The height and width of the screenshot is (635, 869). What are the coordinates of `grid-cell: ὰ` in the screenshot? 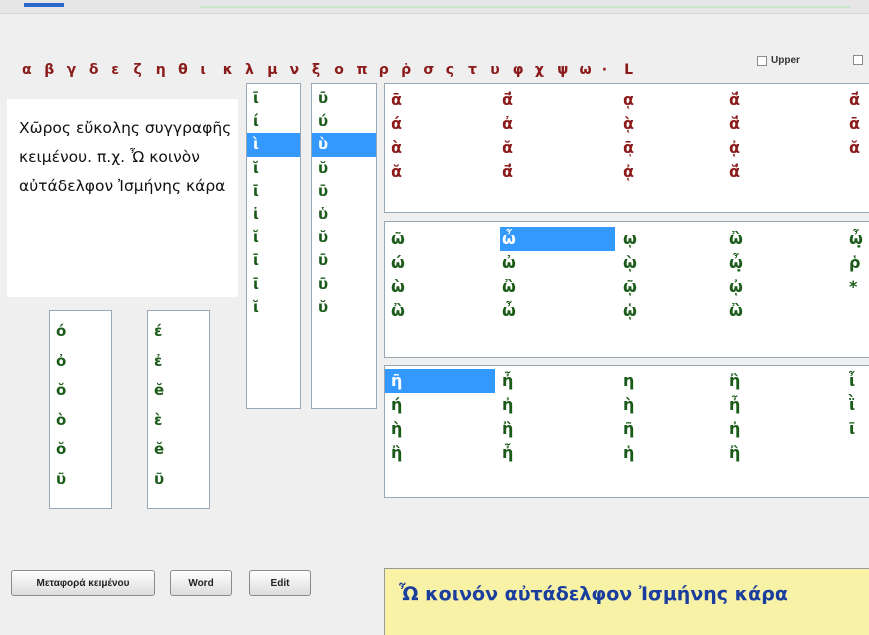 It's located at (396, 148).